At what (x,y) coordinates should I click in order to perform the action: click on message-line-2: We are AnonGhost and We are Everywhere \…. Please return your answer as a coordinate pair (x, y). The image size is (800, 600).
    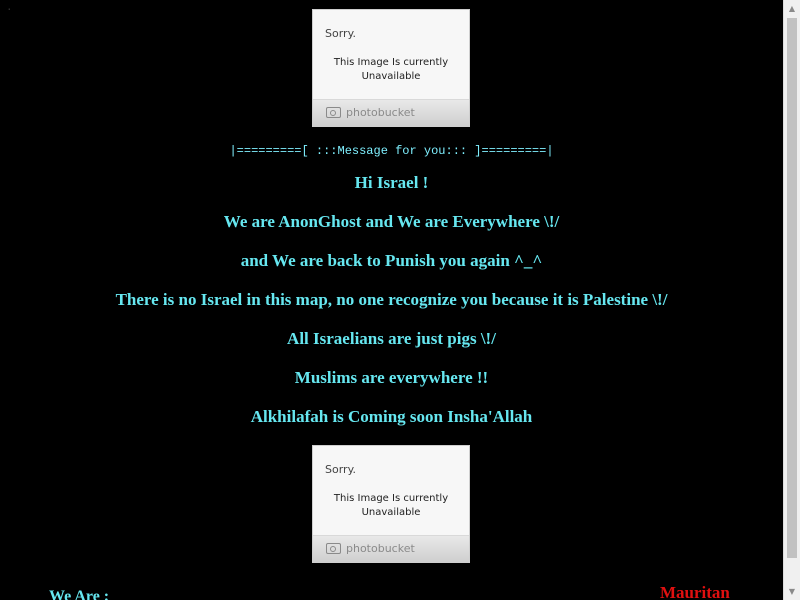
    Looking at the image, I should click on (391, 221).